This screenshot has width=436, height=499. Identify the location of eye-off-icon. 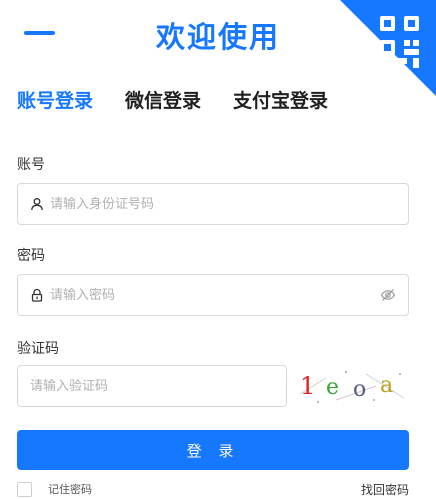
(388, 295).